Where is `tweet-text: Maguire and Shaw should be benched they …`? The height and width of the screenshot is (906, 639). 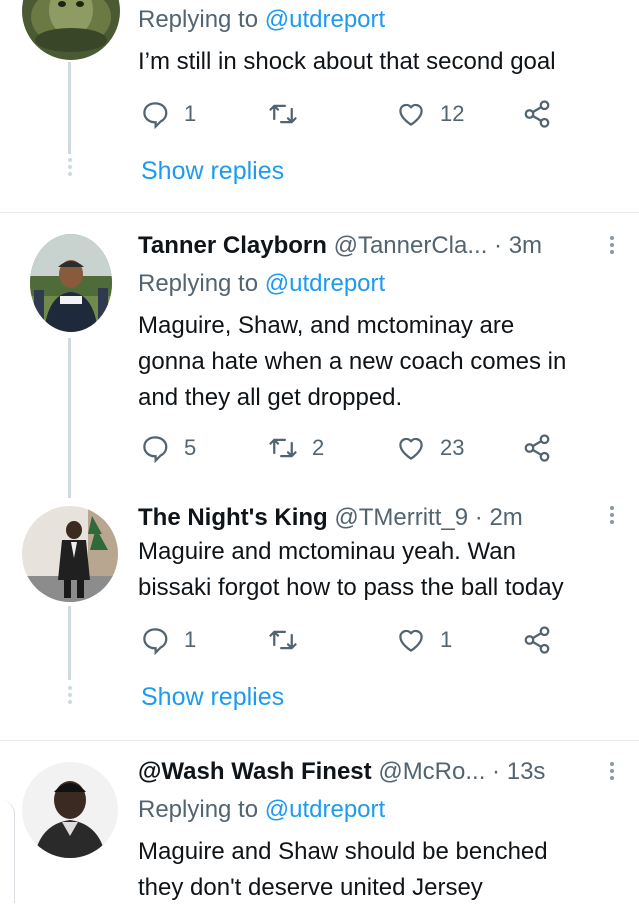
tweet-text: Maguire and Shaw should be benched they … is located at coordinates (343, 869).